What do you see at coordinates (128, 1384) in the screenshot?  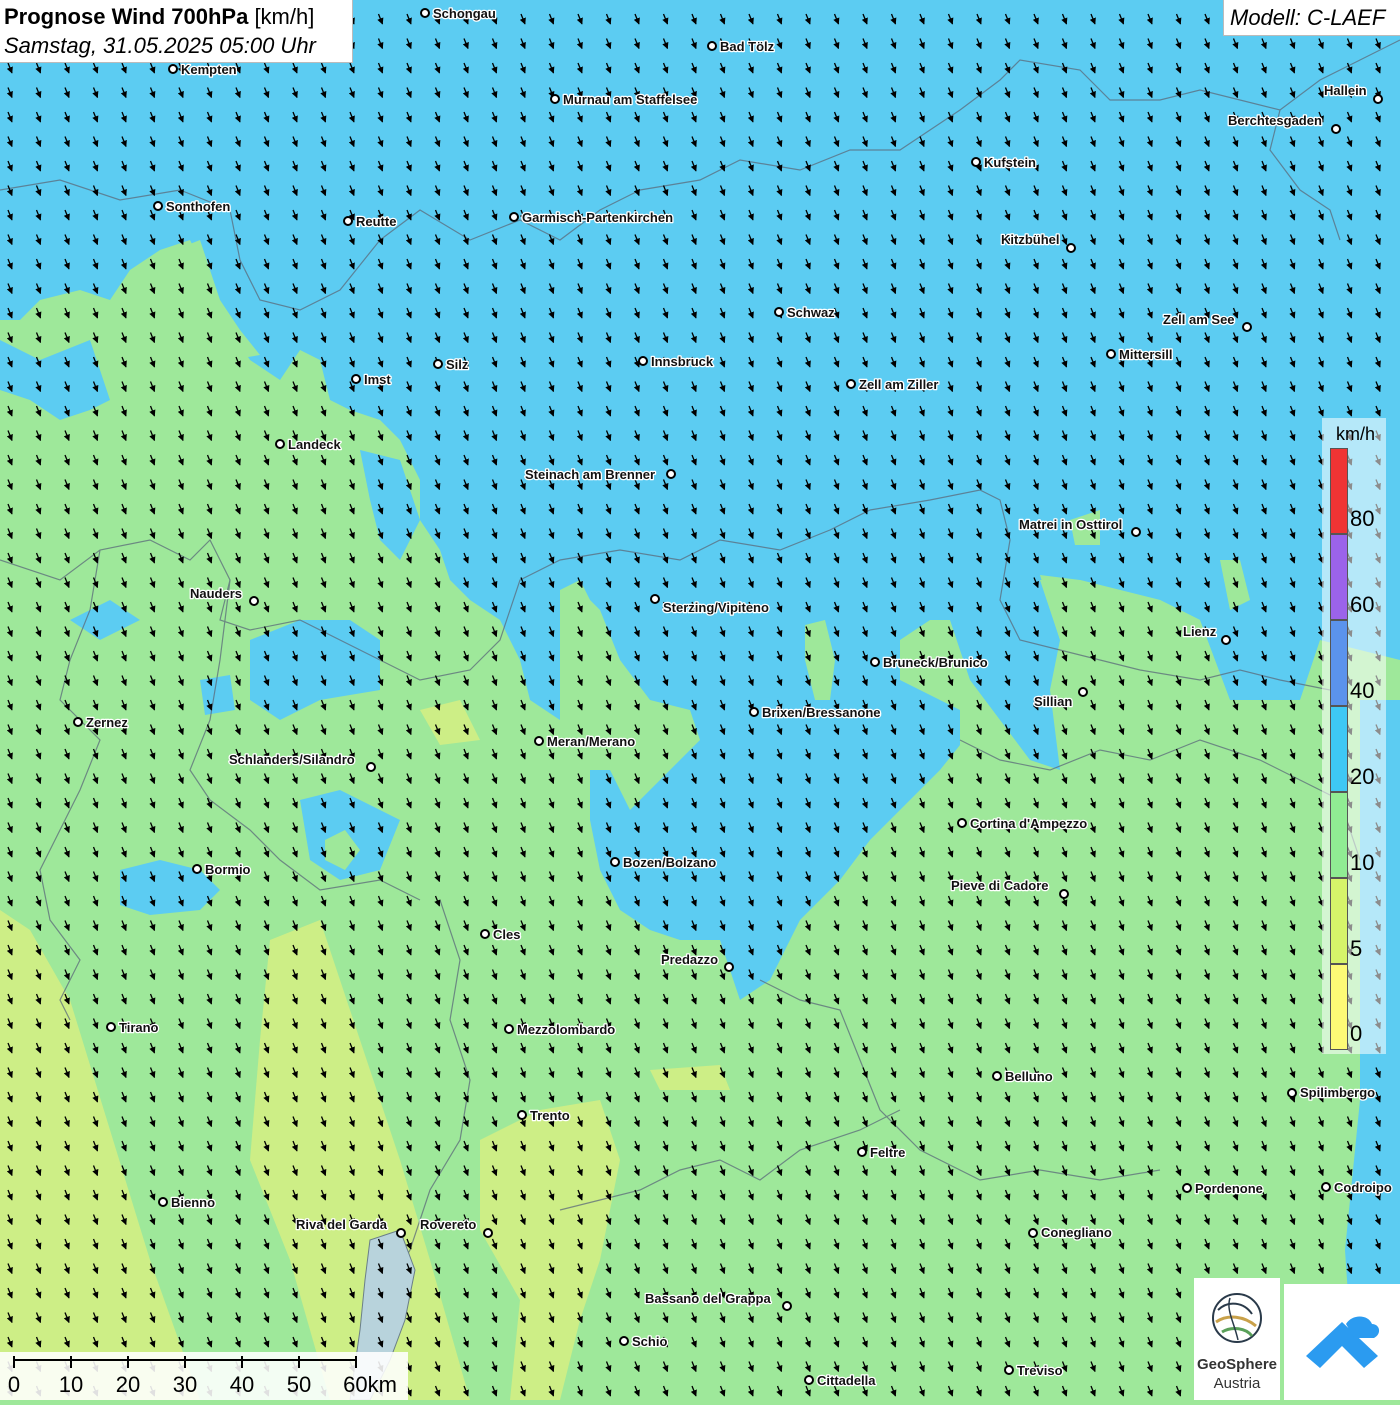 I see `scale-label: 20` at bounding box center [128, 1384].